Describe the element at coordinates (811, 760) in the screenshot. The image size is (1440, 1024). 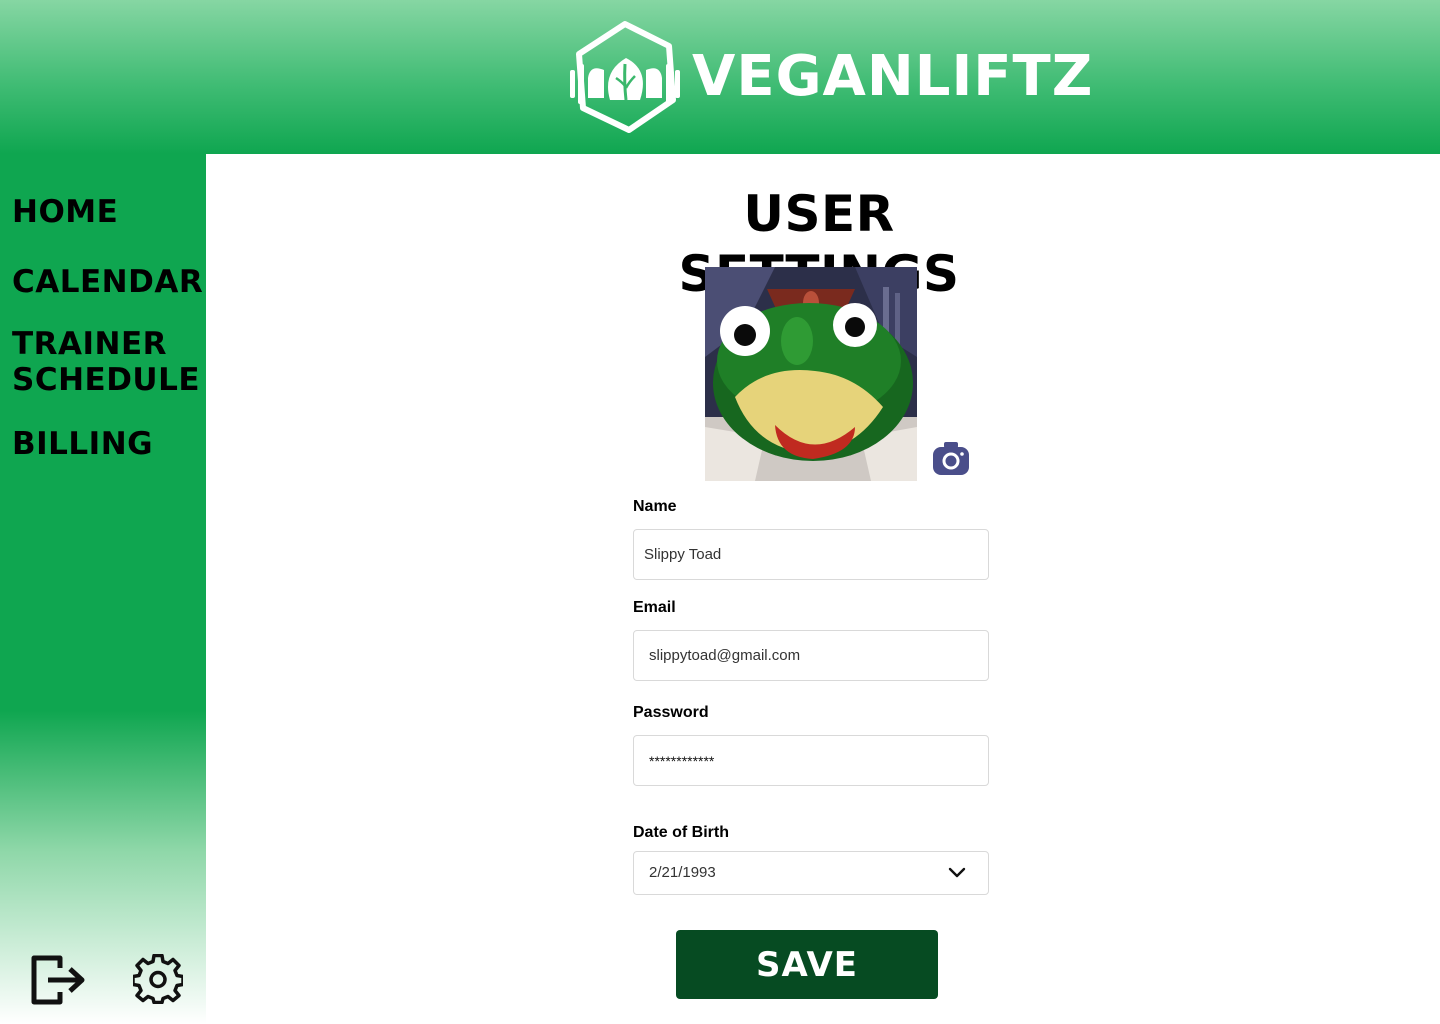
I see `password-field` at that location.